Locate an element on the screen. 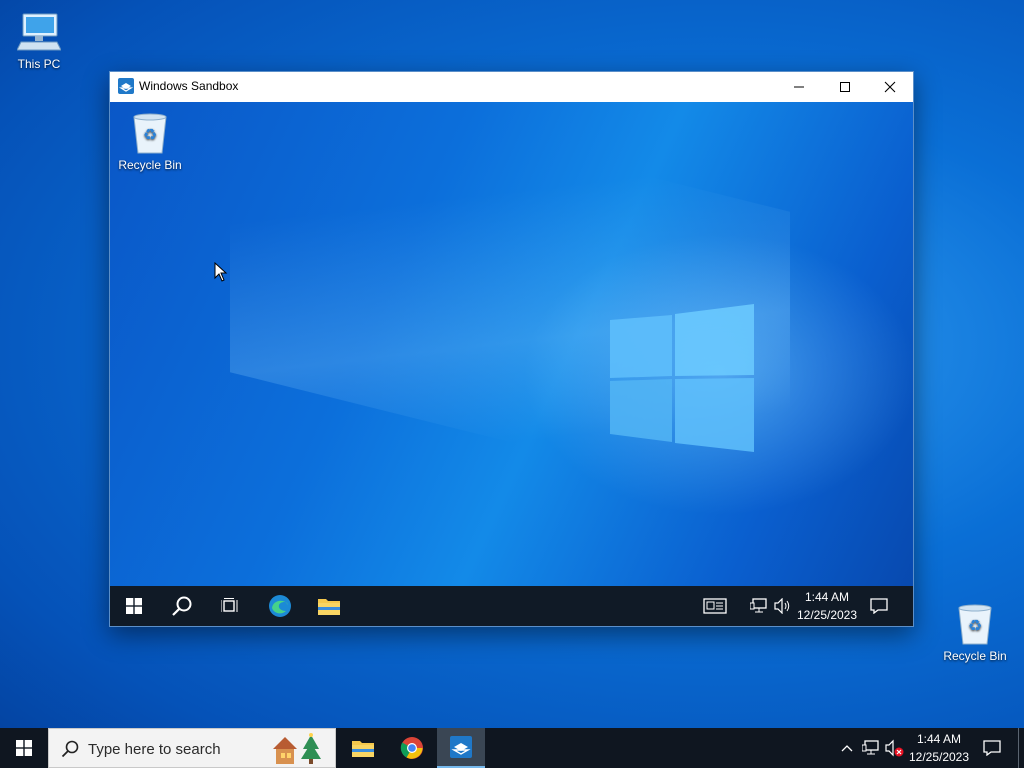 Image resolution: width=1024 pixels, height=768 pixels. sandbox-clock: 1:44 AM 12/25/2023 is located at coordinates (827, 606).